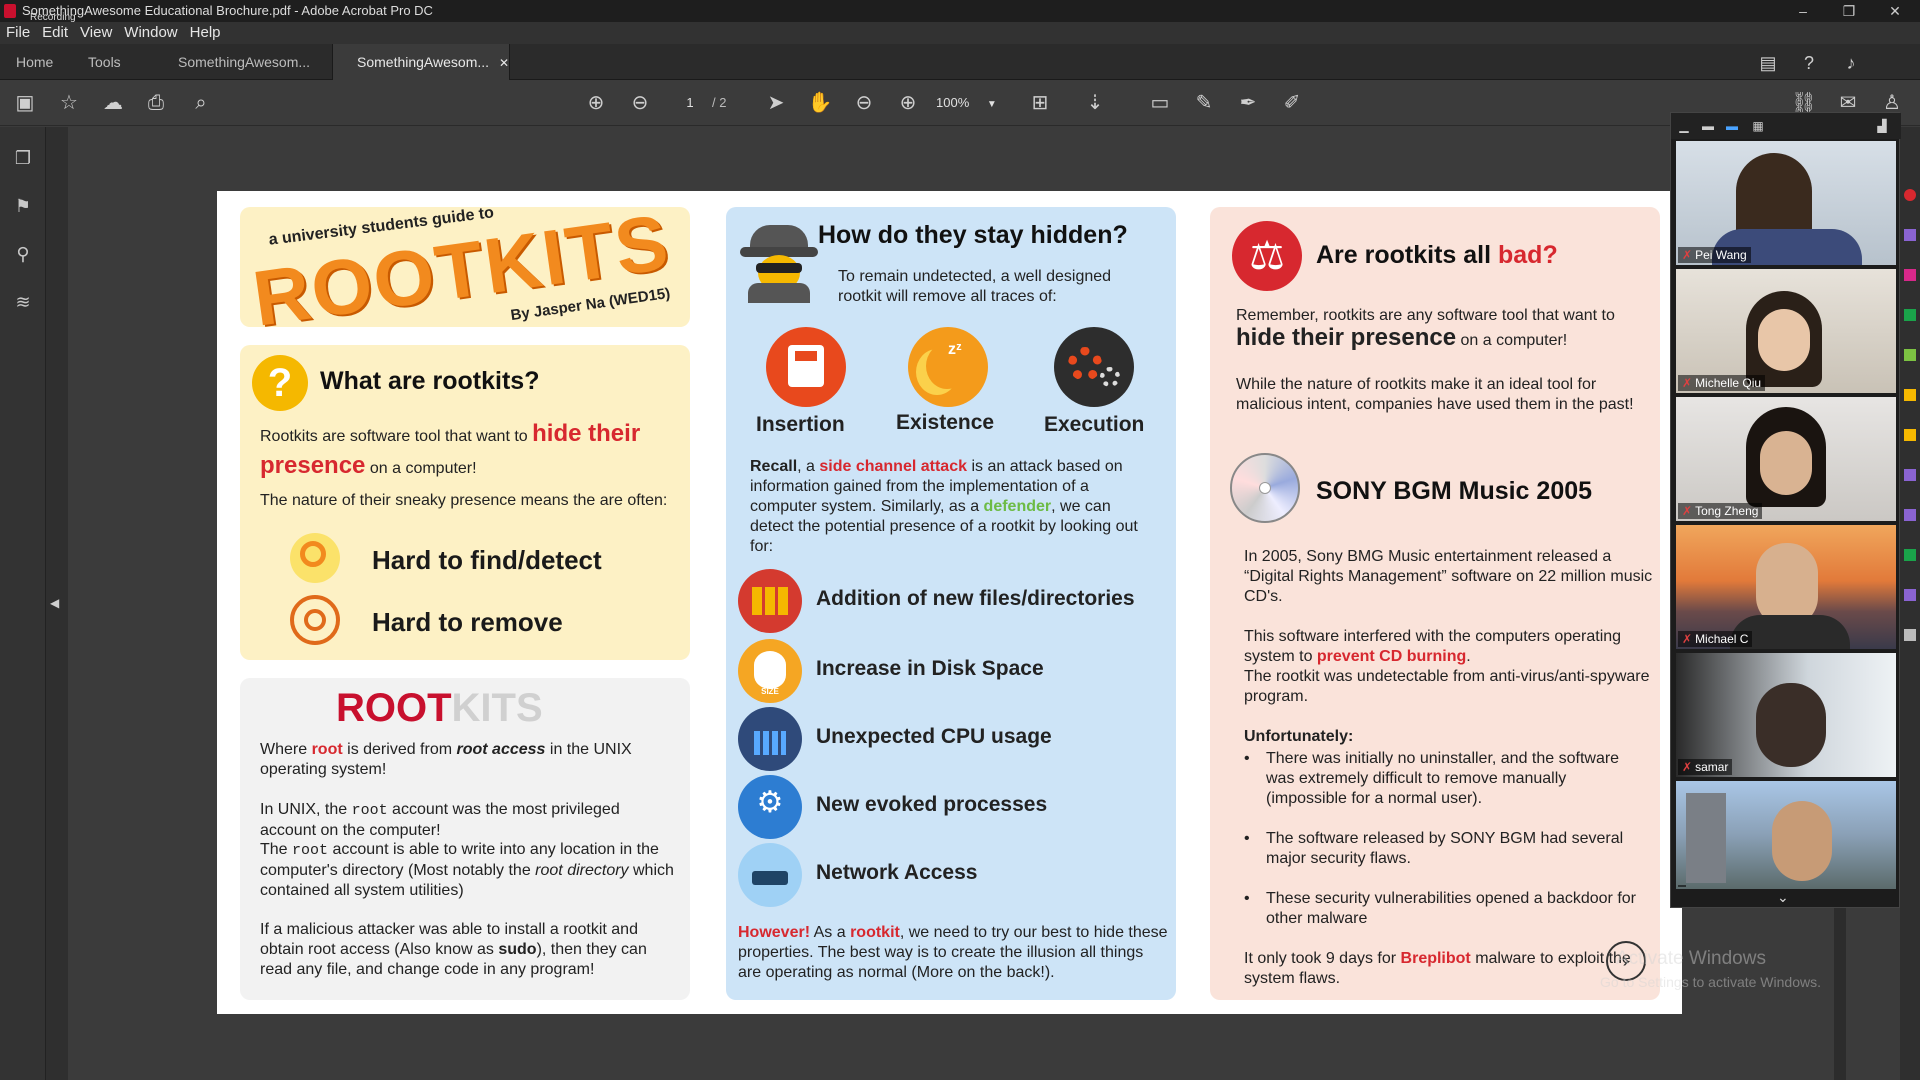 The width and height of the screenshot is (1920, 1080). I want to click on minimize-button: –, so click(1803, 11).